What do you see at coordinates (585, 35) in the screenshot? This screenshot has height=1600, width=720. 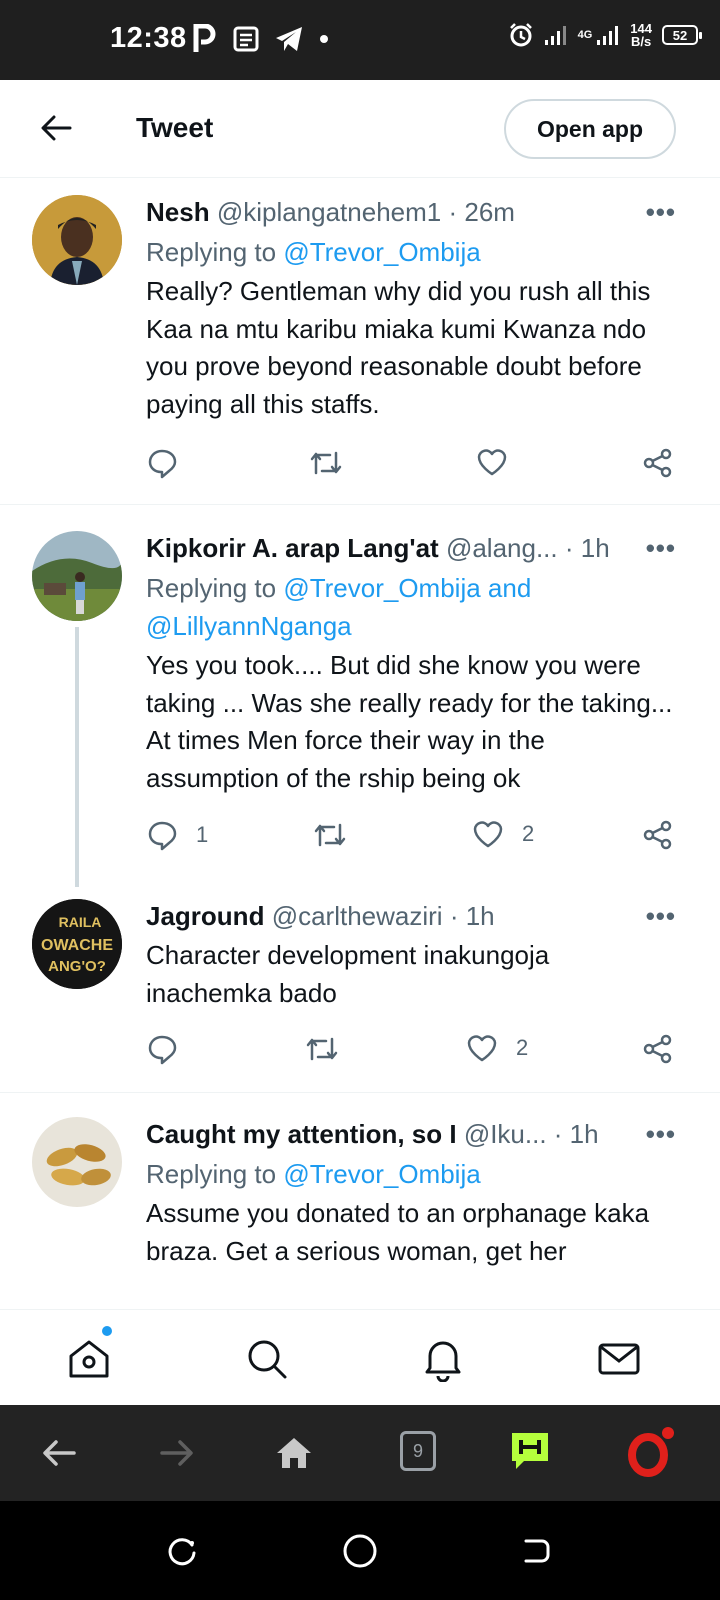 I see `network-type: 4G` at bounding box center [585, 35].